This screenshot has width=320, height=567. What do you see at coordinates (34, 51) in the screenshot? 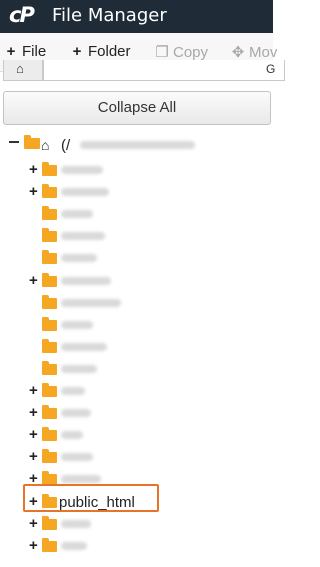
I see `new-file-label: File` at bounding box center [34, 51].